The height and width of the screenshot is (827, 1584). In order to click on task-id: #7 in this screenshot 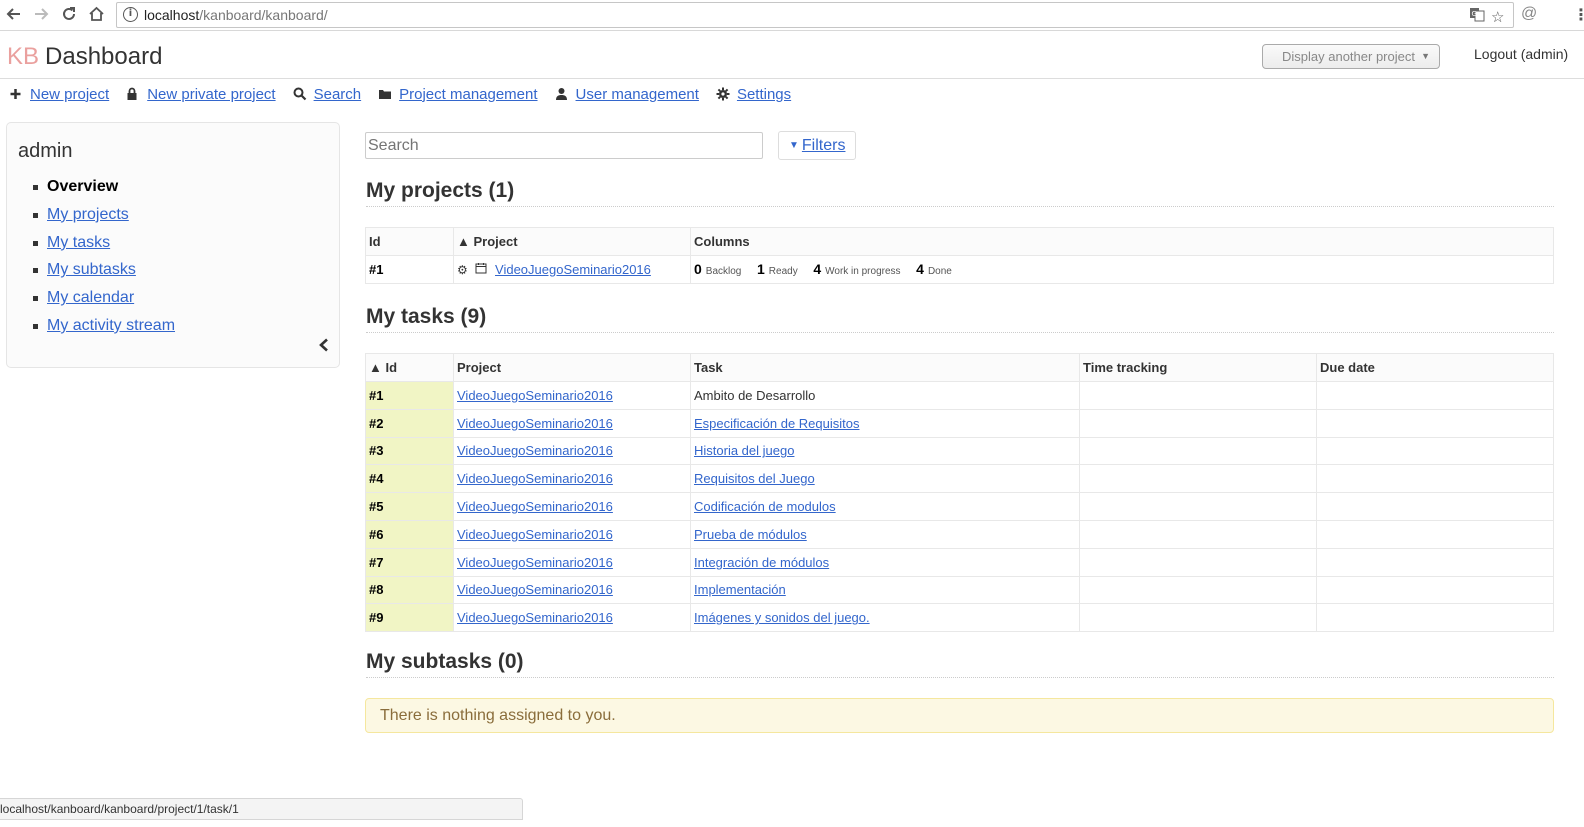, I will do `click(409, 562)`.